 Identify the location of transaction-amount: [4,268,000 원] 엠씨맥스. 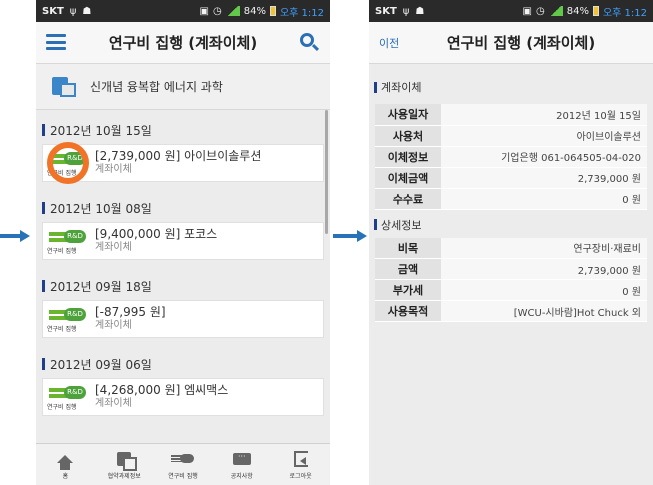
(162, 390).